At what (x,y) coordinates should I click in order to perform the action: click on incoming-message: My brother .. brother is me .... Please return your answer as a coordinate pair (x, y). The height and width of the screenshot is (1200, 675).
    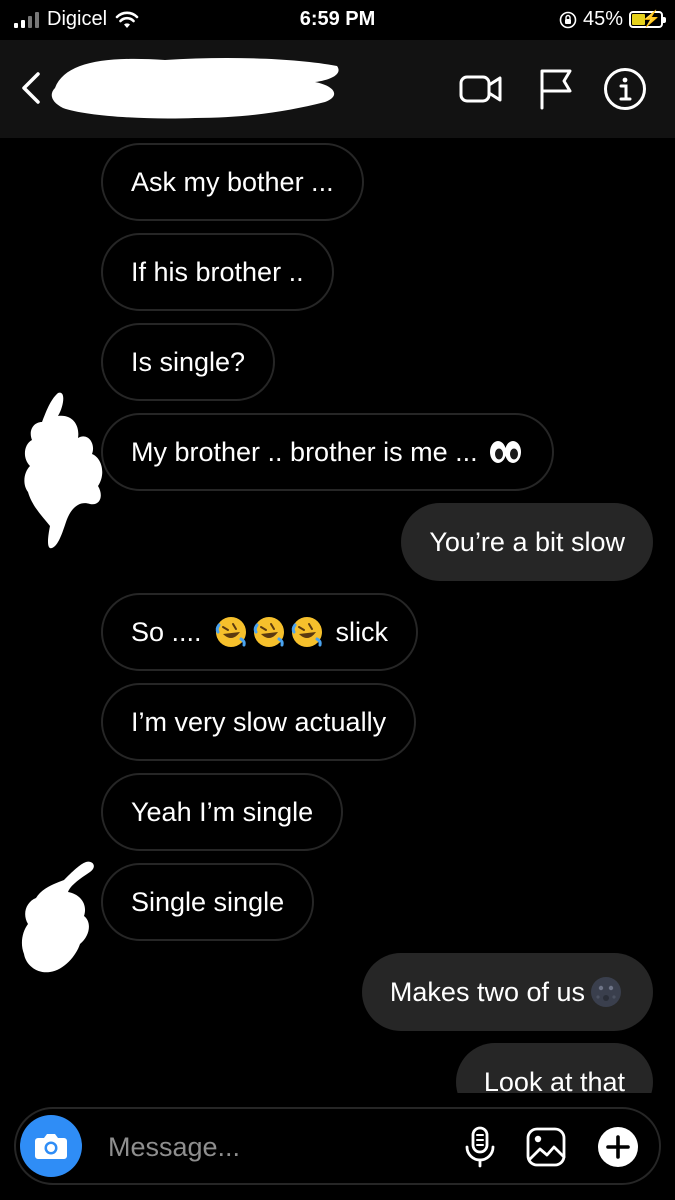
    Looking at the image, I should click on (327, 452).